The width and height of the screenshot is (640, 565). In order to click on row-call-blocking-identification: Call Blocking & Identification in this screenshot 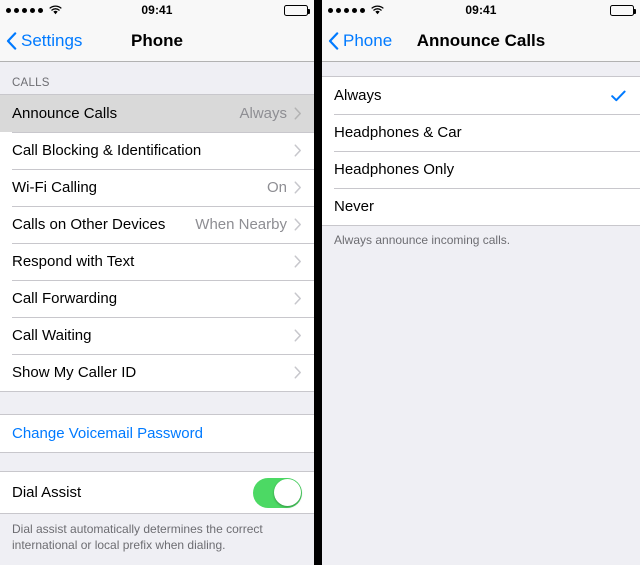, I will do `click(157, 150)`.